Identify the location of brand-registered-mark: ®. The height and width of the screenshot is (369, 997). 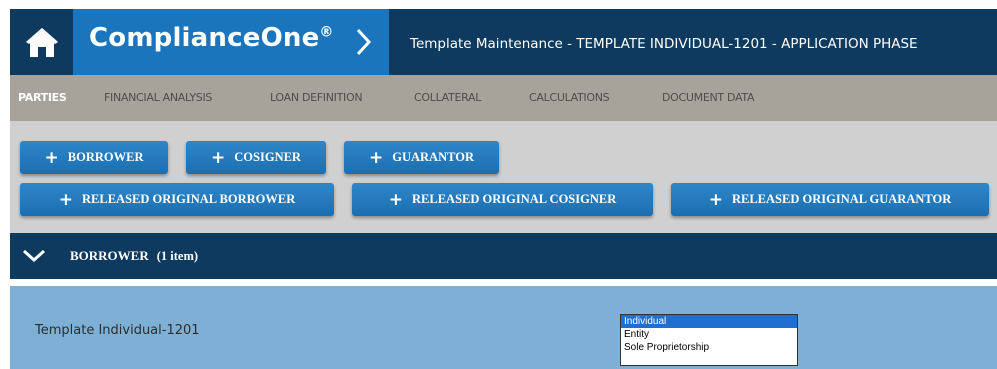
(326, 32).